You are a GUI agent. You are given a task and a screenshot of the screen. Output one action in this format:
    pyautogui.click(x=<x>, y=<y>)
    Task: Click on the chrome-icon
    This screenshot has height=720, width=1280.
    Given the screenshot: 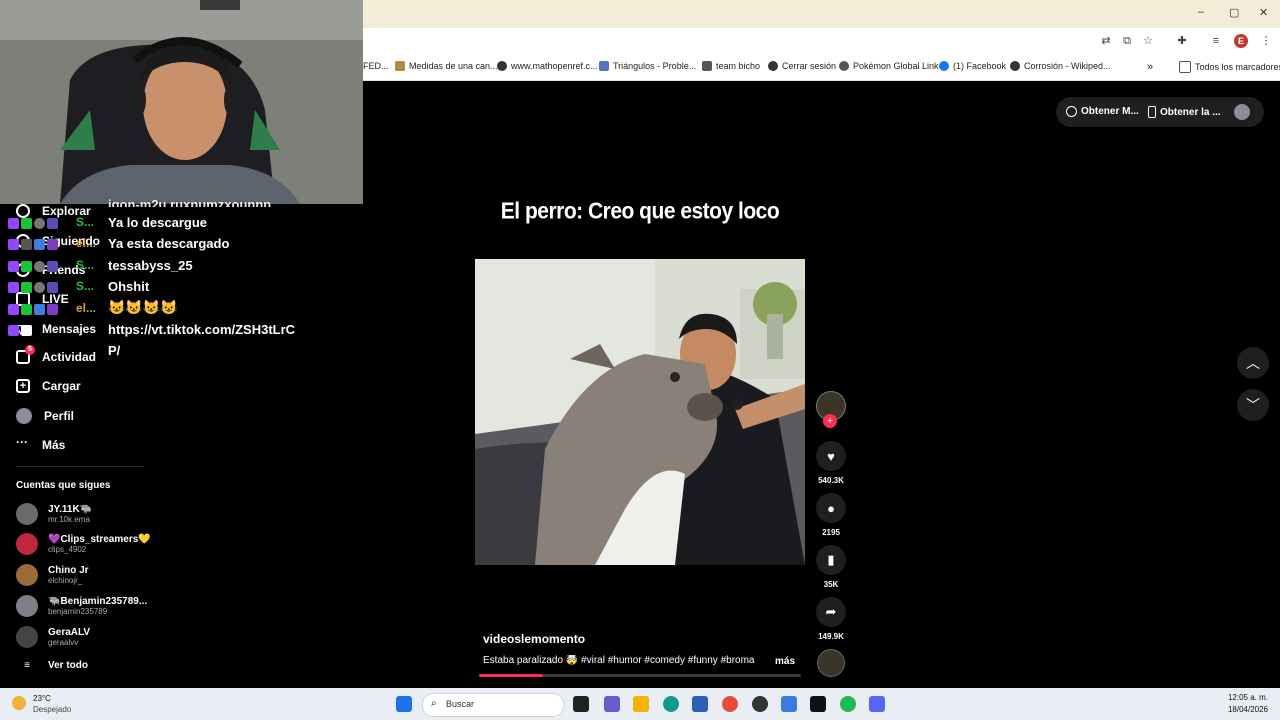 What is the action you would take?
    pyautogui.click(x=730, y=704)
    